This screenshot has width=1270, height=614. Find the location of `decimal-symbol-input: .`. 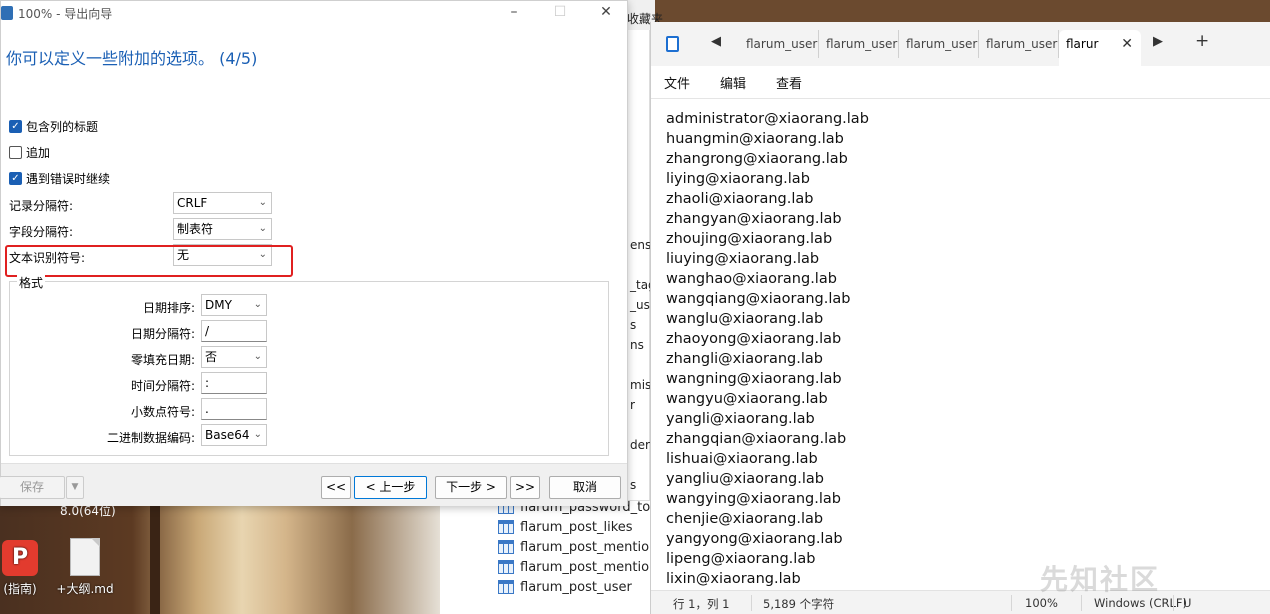

decimal-symbol-input: . is located at coordinates (234, 409).